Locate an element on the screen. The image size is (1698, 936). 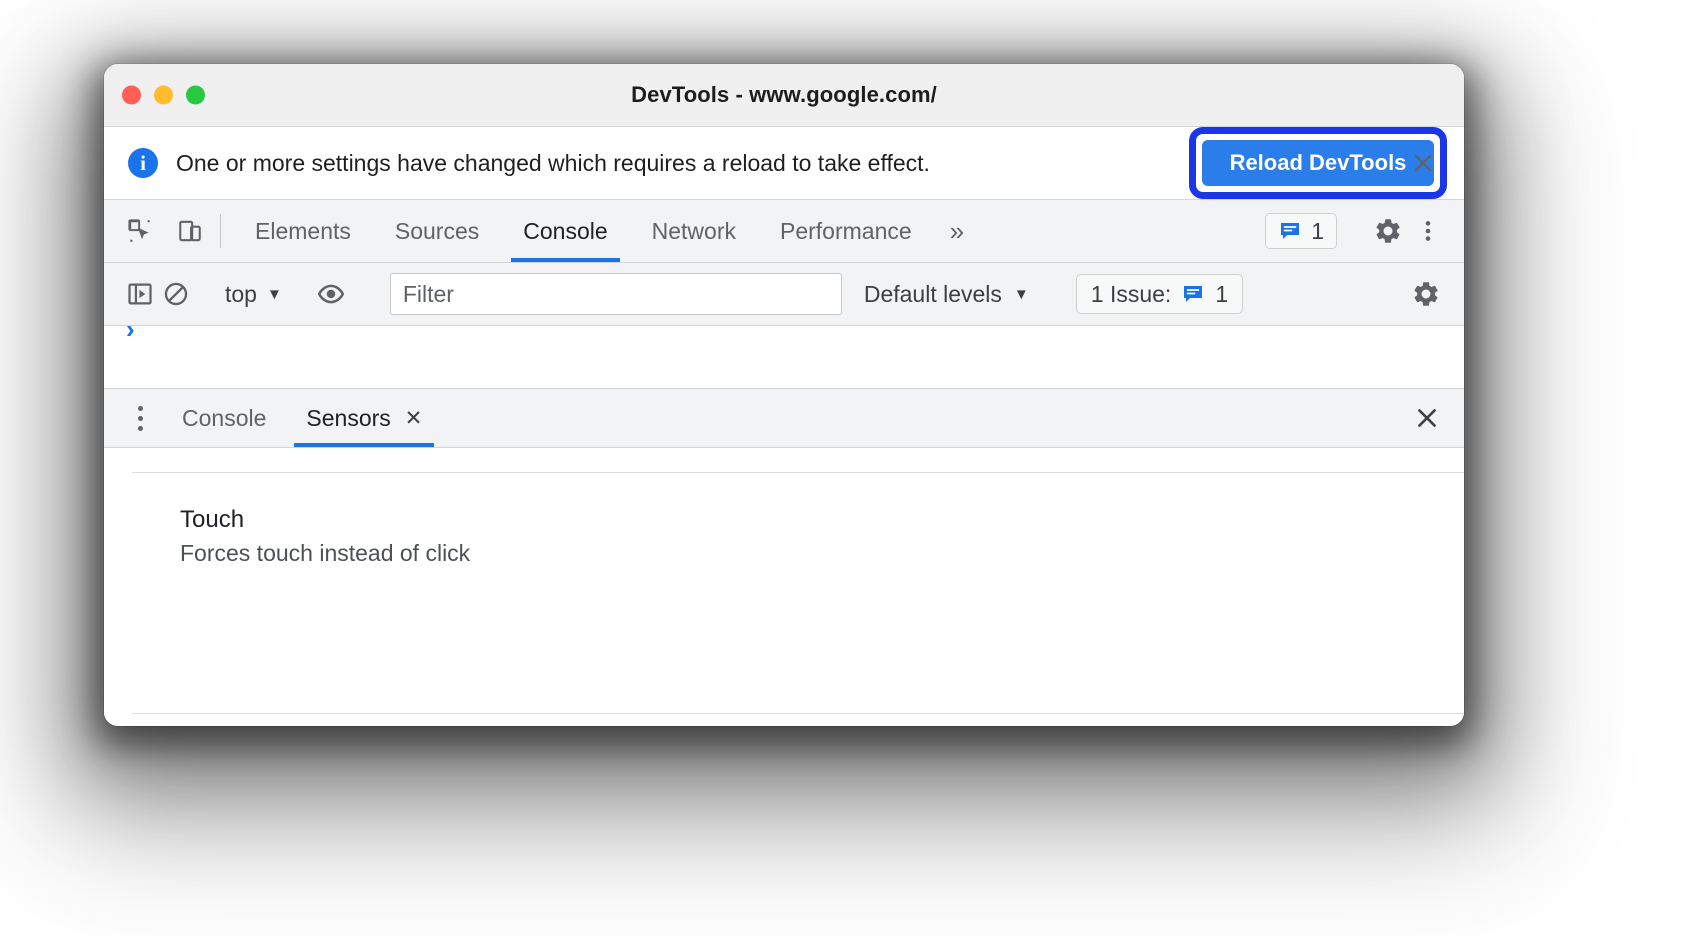
drawer-tab-sensors: Sensors ✕ is located at coordinates (364, 418).